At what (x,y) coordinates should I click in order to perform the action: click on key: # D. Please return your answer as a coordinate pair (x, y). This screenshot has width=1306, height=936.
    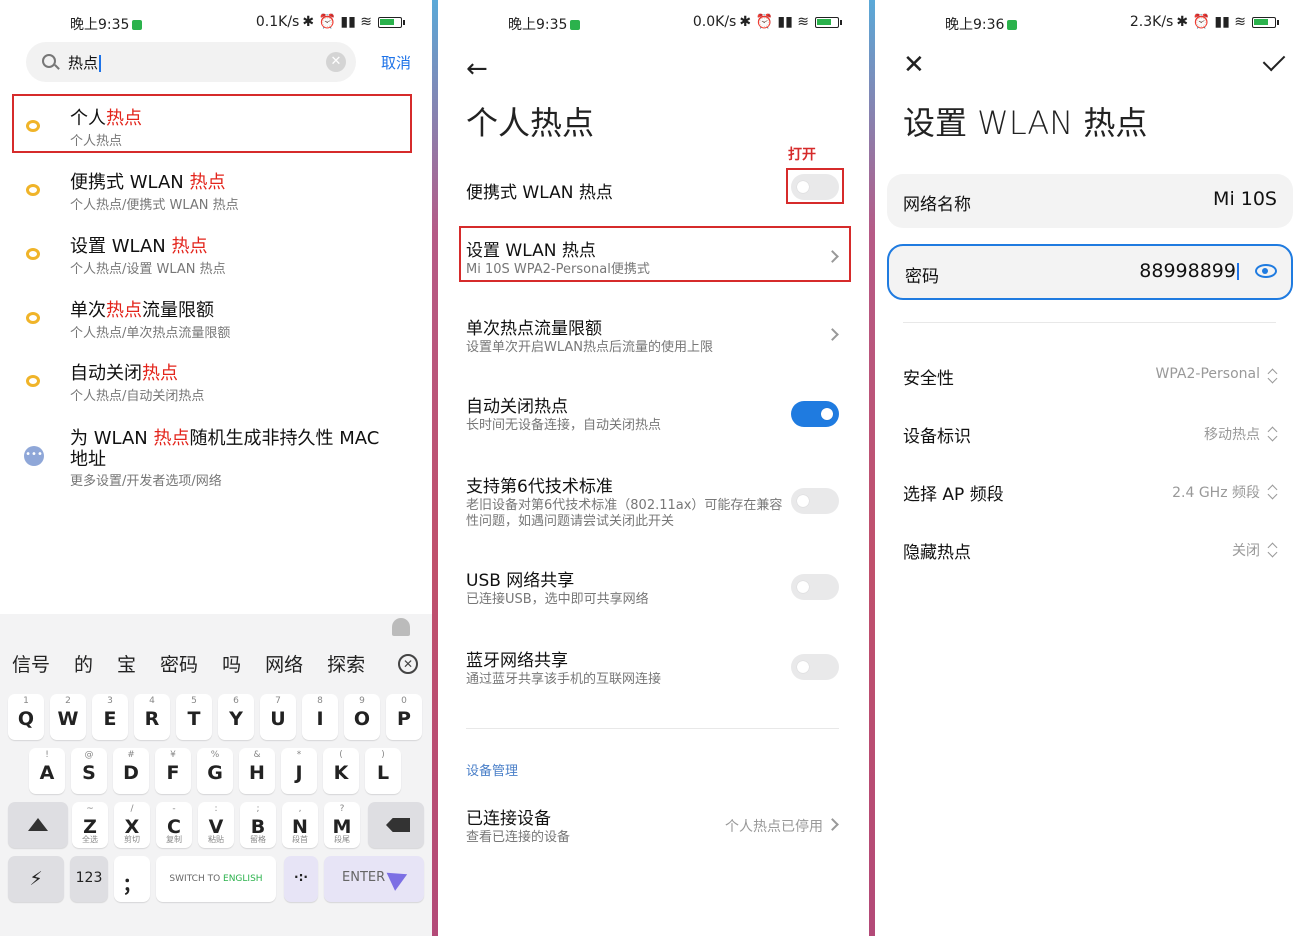
    Looking at the image, I should click on (131, 771).